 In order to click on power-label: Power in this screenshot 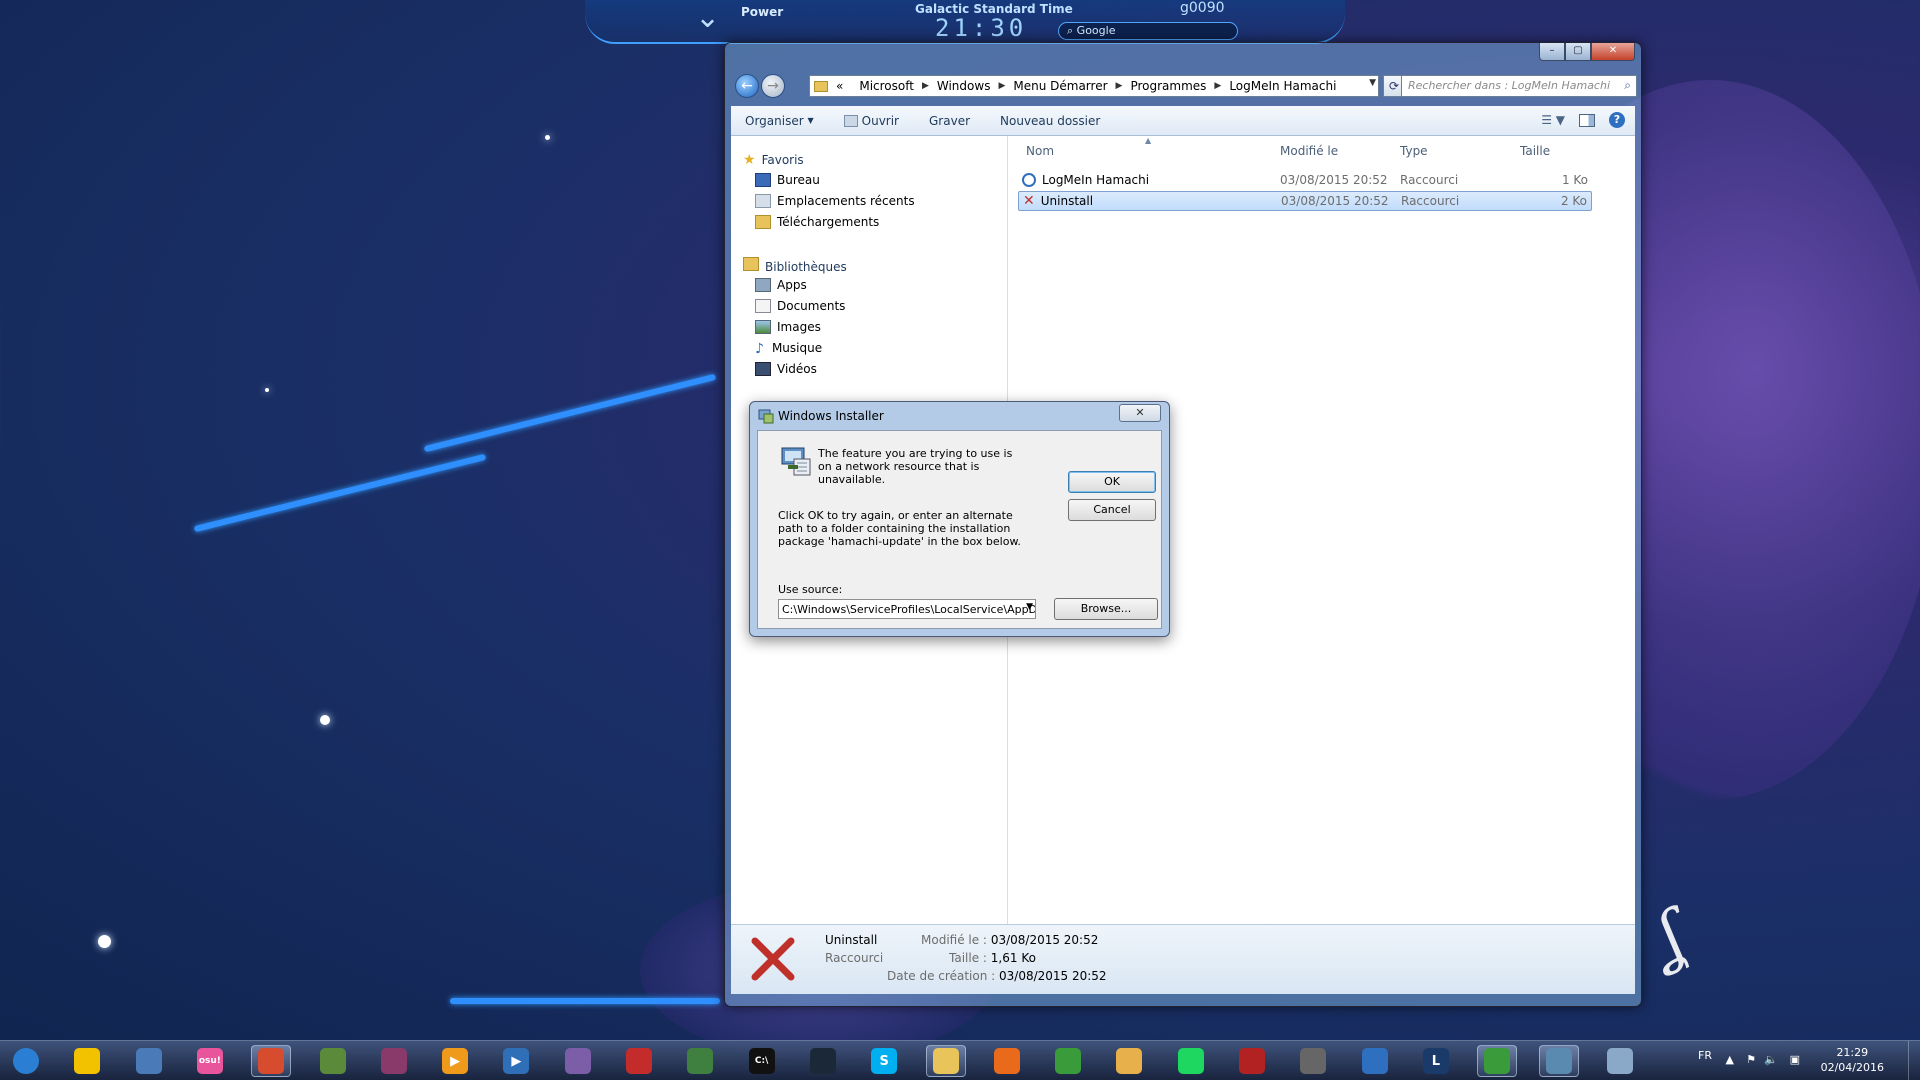, I will do `click(762, 12)`.